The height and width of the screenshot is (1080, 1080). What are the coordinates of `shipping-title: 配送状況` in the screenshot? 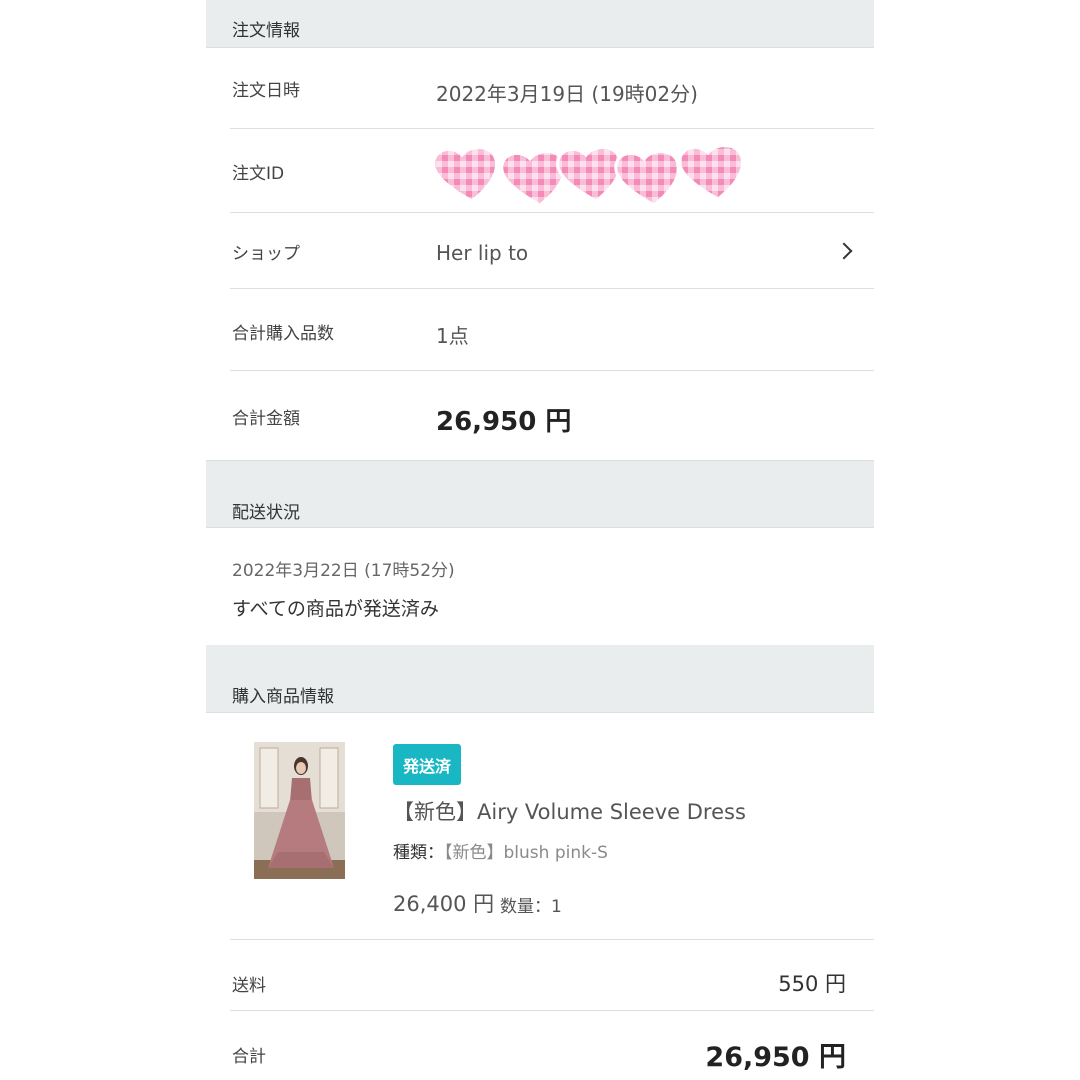 It's located at (266, 513).